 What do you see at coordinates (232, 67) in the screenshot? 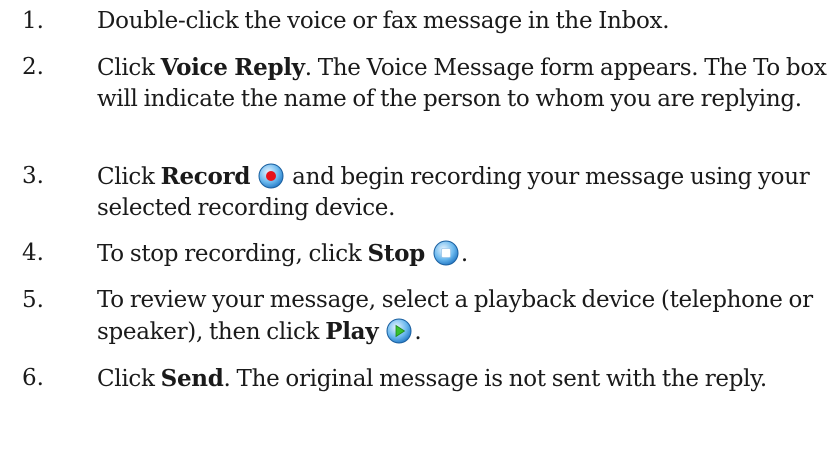
I see `ui-control-name: Voice Reply` at bounding box center [232, 67].